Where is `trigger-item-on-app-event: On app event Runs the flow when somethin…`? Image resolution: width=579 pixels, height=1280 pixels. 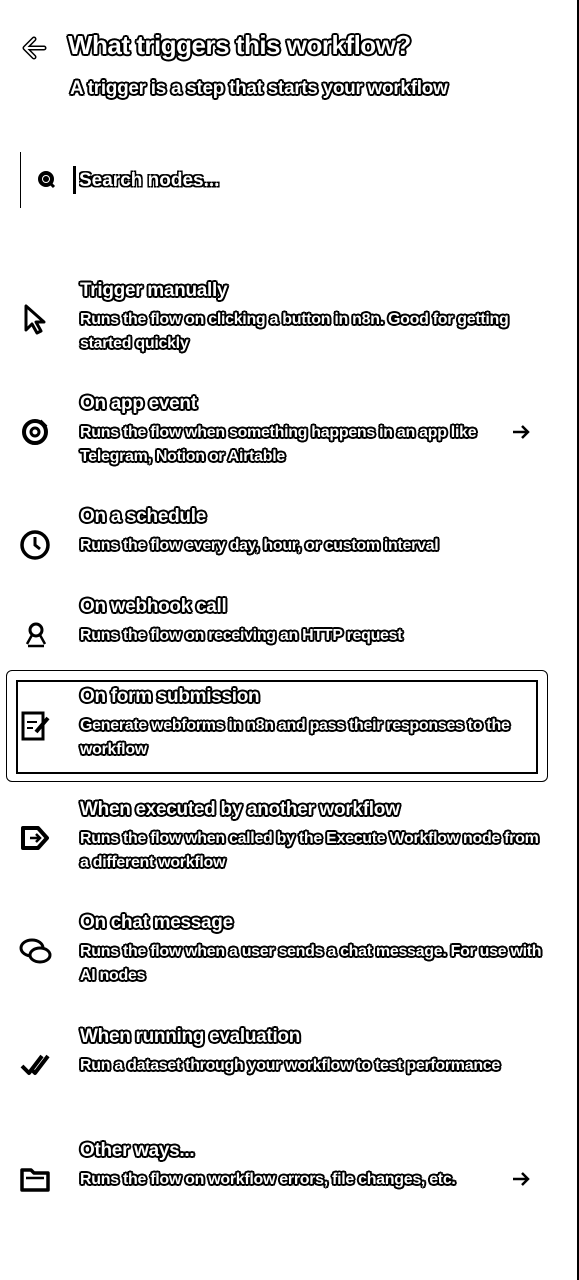 trigger-item-on-app-event: On app event Runs the flow when somethin… is located at coordinates (276, 438).